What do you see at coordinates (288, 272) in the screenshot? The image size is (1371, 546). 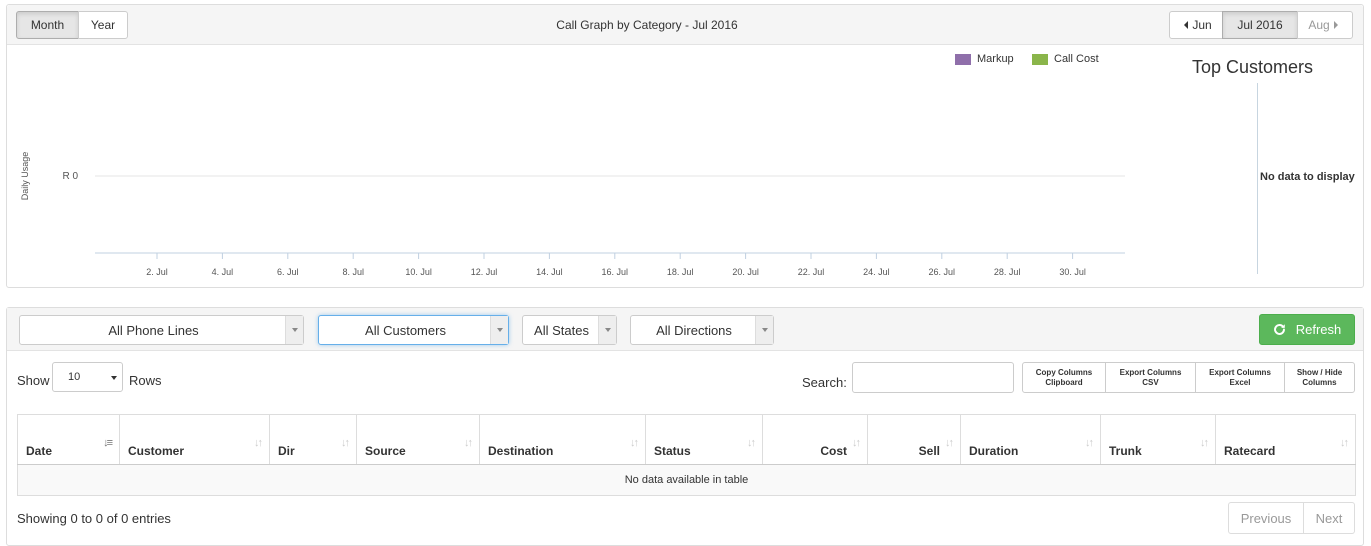 I see `x-tick-label: 6. Jul` at bounding box center [288, 272].